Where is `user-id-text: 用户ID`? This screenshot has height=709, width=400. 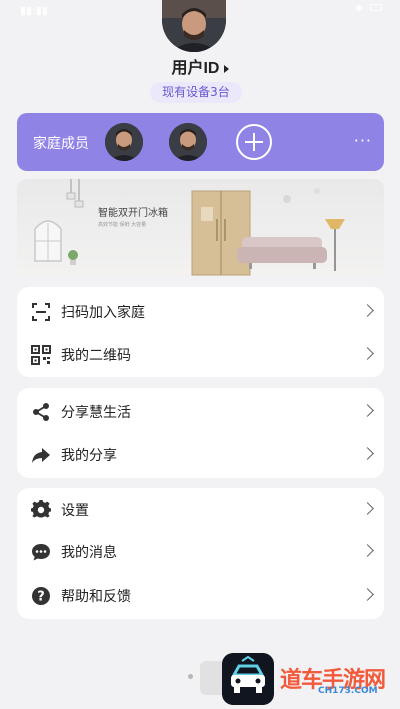
user-id-text: 用户ID is located at coordinates (195, 68).